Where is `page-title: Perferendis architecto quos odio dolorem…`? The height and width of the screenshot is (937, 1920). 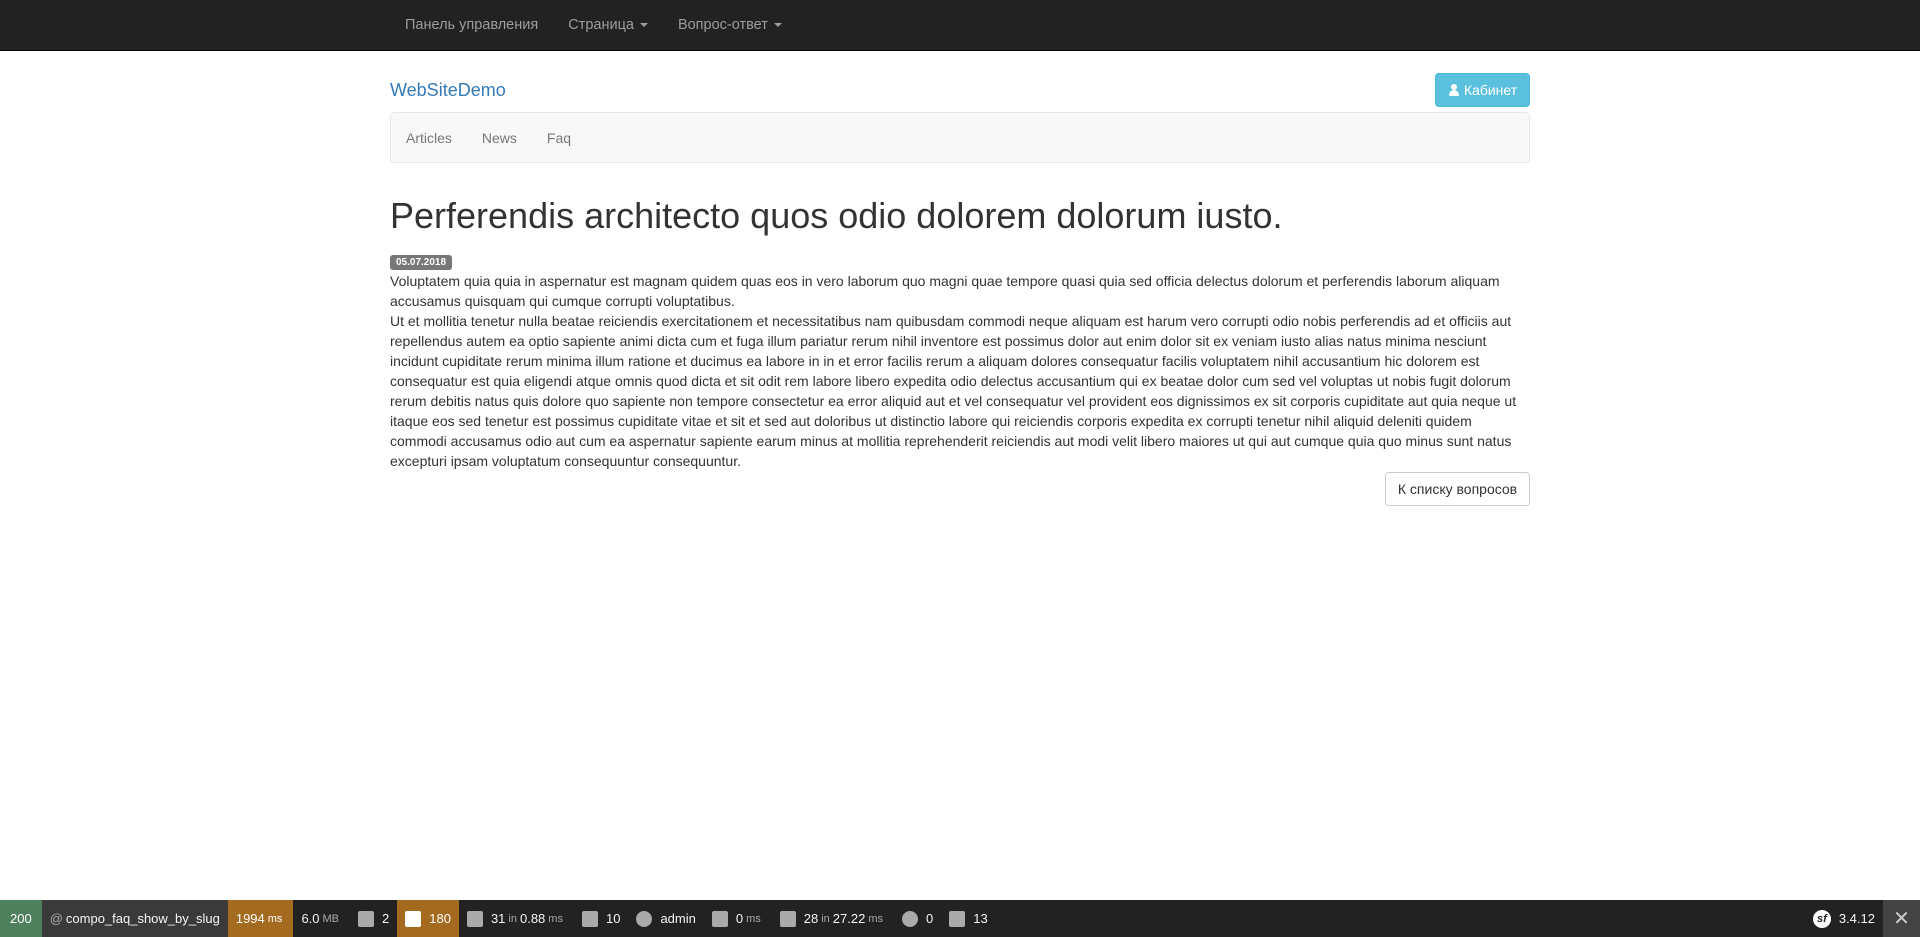
page-title: Perferendis architecto quos odio dolorem… is located at coordinates (836, 215).